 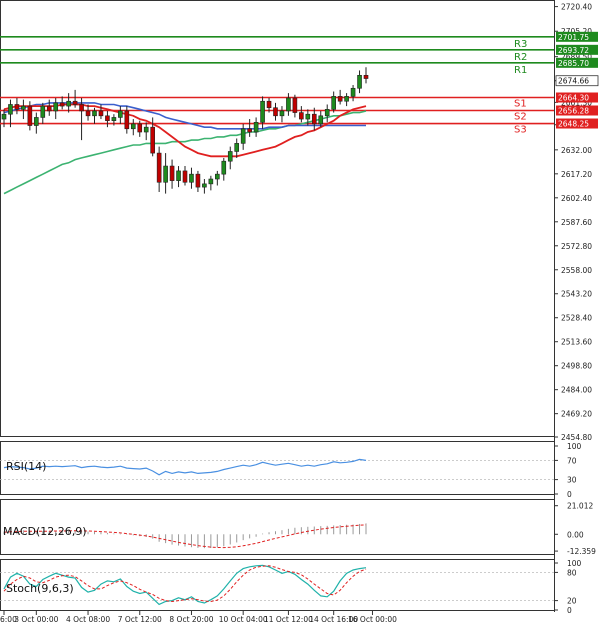 I want to click on current-price-tag: 2674.66, so click(x=577, y=81).